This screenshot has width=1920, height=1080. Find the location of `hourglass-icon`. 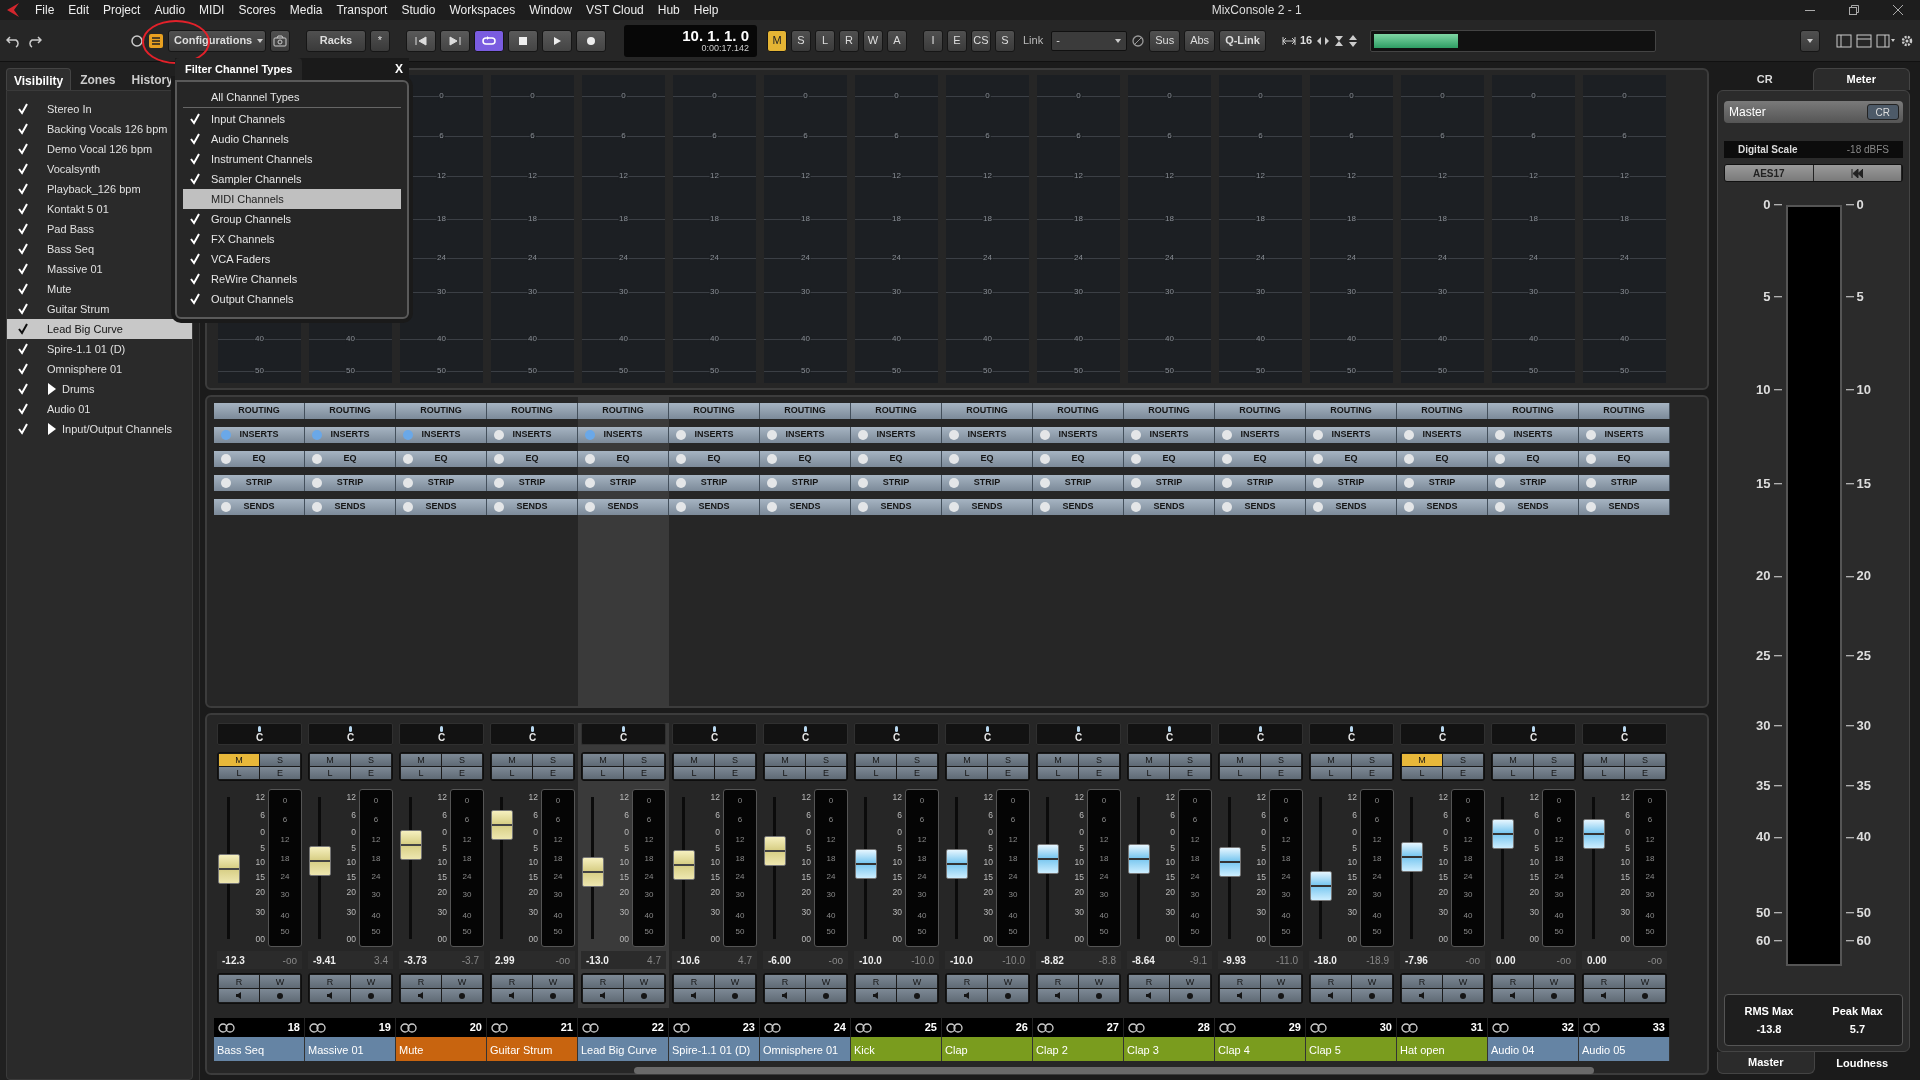

hourglass-icon is located at coordinates (1339, 40).